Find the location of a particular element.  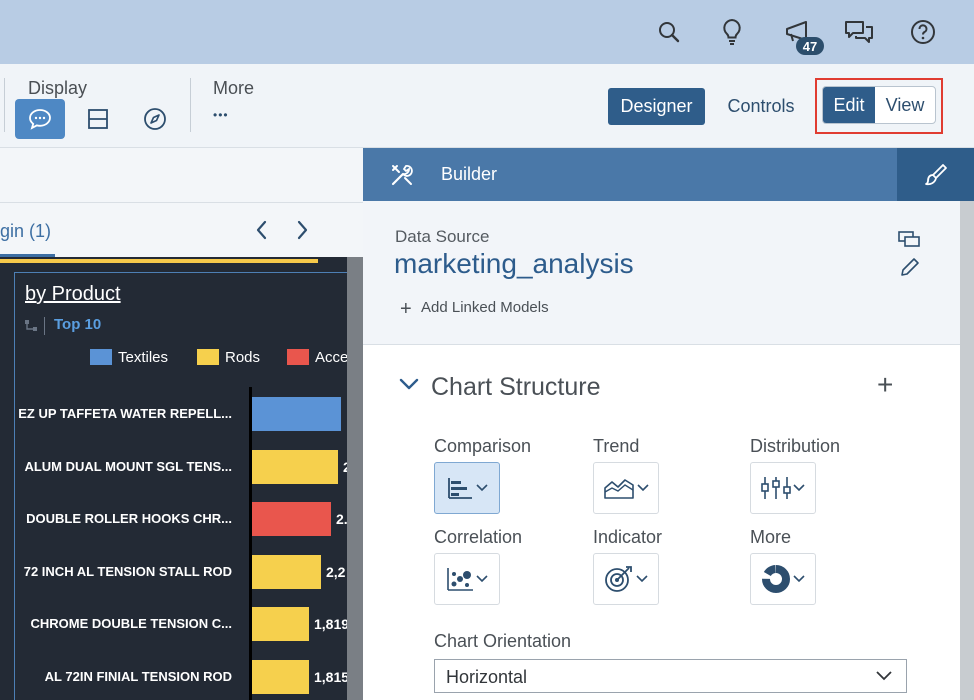

legend-item-rods: Rods is located at coordinates (228, 357).